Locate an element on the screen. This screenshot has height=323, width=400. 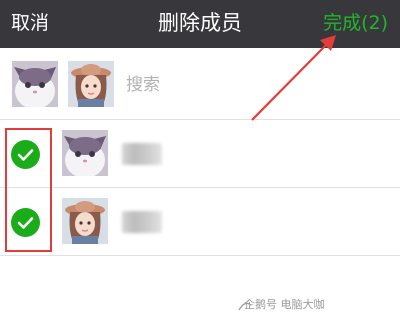
girl-avatar-icon is located at coordinates (85, 221).